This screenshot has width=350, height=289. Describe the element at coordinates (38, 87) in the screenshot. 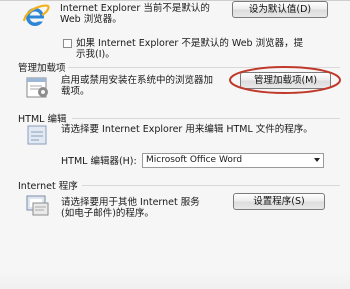

I see `addons-gear-icon` at that location.